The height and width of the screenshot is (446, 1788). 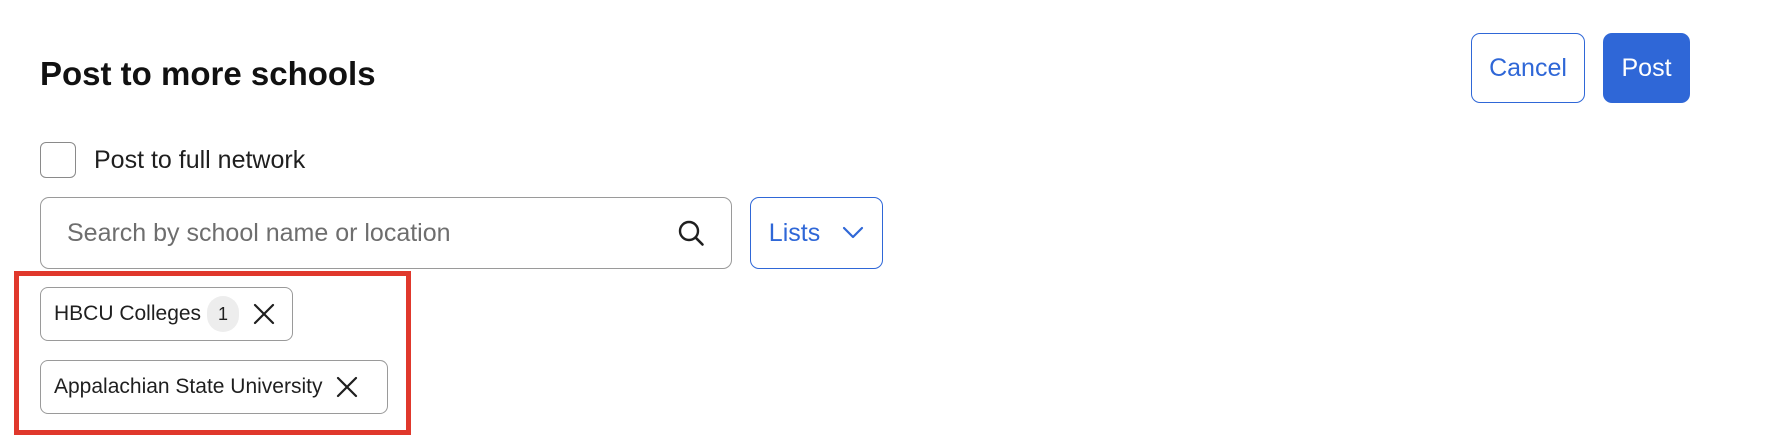 I want to click on search-icon, so click(x=691, y=233).